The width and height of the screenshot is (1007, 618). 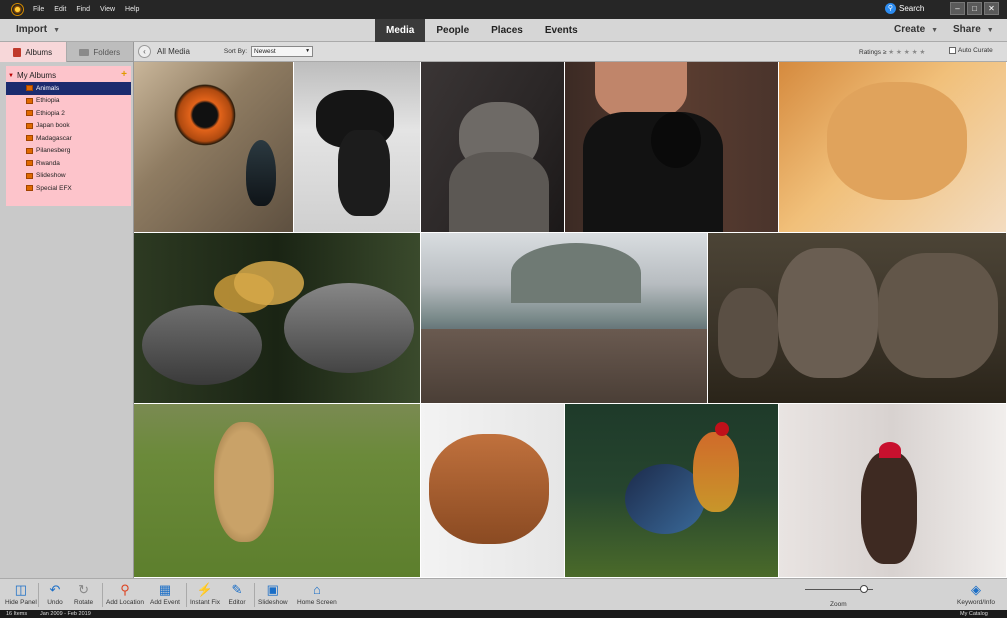 What do you see at coordinates (39, 52) in the screenshot?
I see `tab-albums-label: Albums` at bounding box center [39, 52].